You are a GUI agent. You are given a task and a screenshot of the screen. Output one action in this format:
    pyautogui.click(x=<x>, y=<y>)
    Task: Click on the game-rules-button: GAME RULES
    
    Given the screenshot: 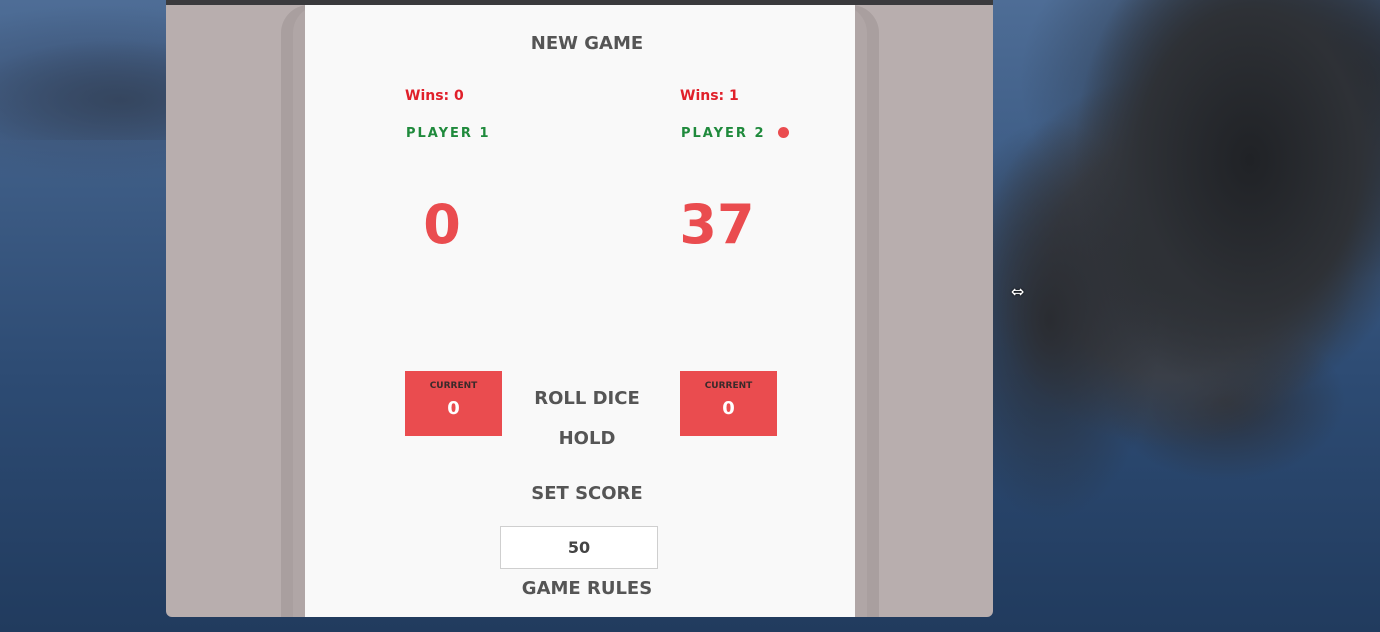 What is the action you would take?
    pyautogui.click(x=587, y=588)
    